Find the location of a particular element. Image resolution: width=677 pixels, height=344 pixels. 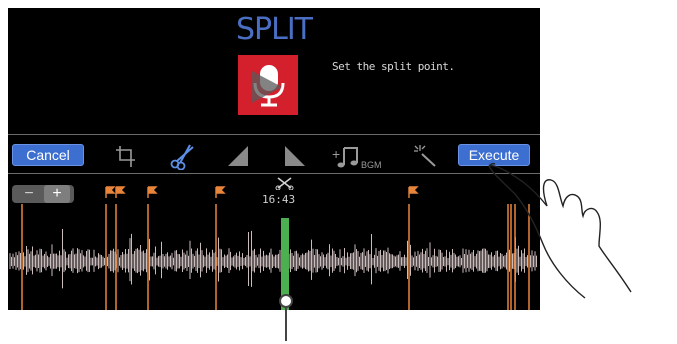

cancel-button: Cancel is located at coordinates (48, 155).